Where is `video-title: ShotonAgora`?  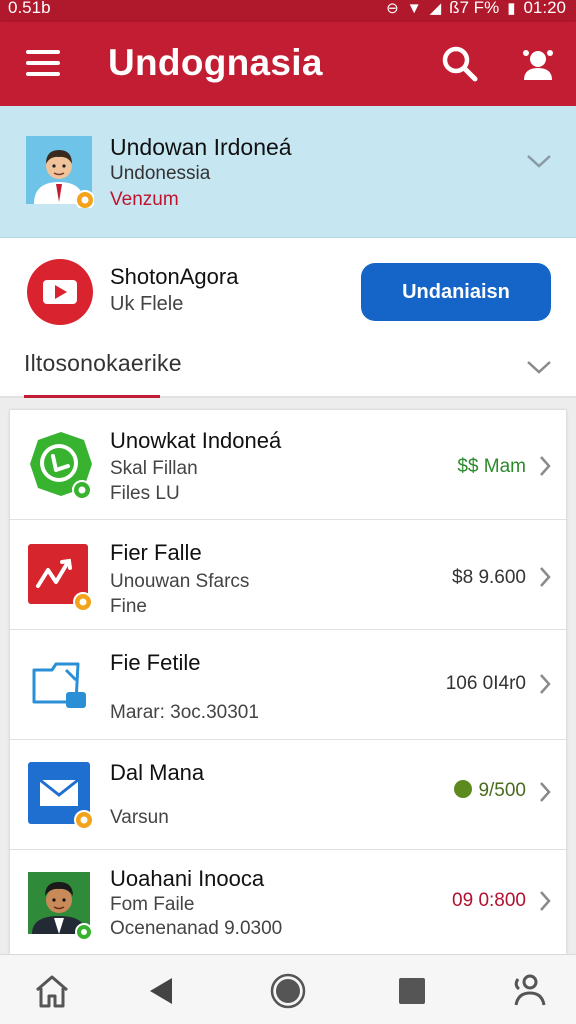 video-title: ShotonAgora is located at coordinates (174, 276).